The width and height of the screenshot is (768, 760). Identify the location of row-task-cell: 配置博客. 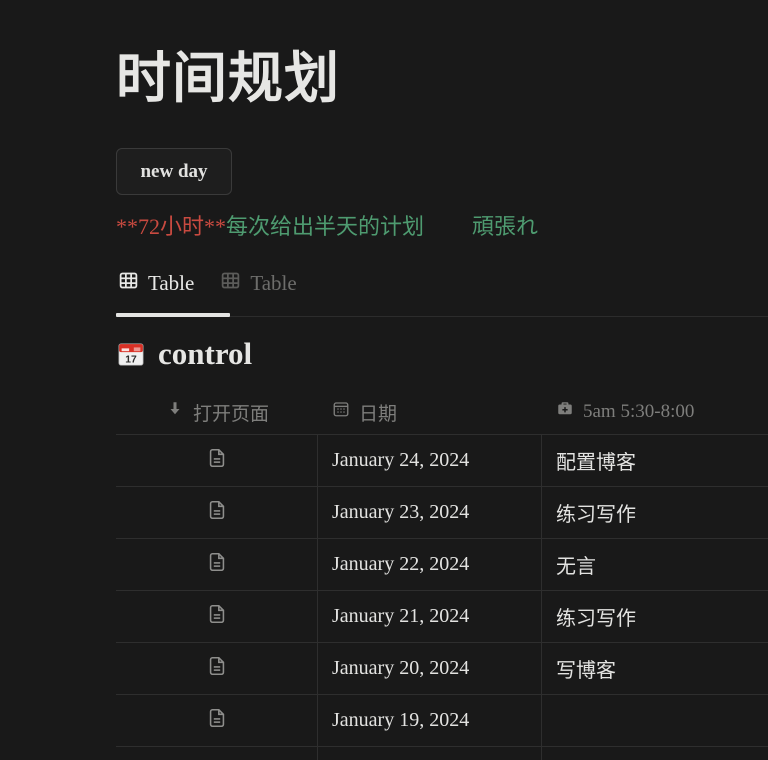
(655, 460).